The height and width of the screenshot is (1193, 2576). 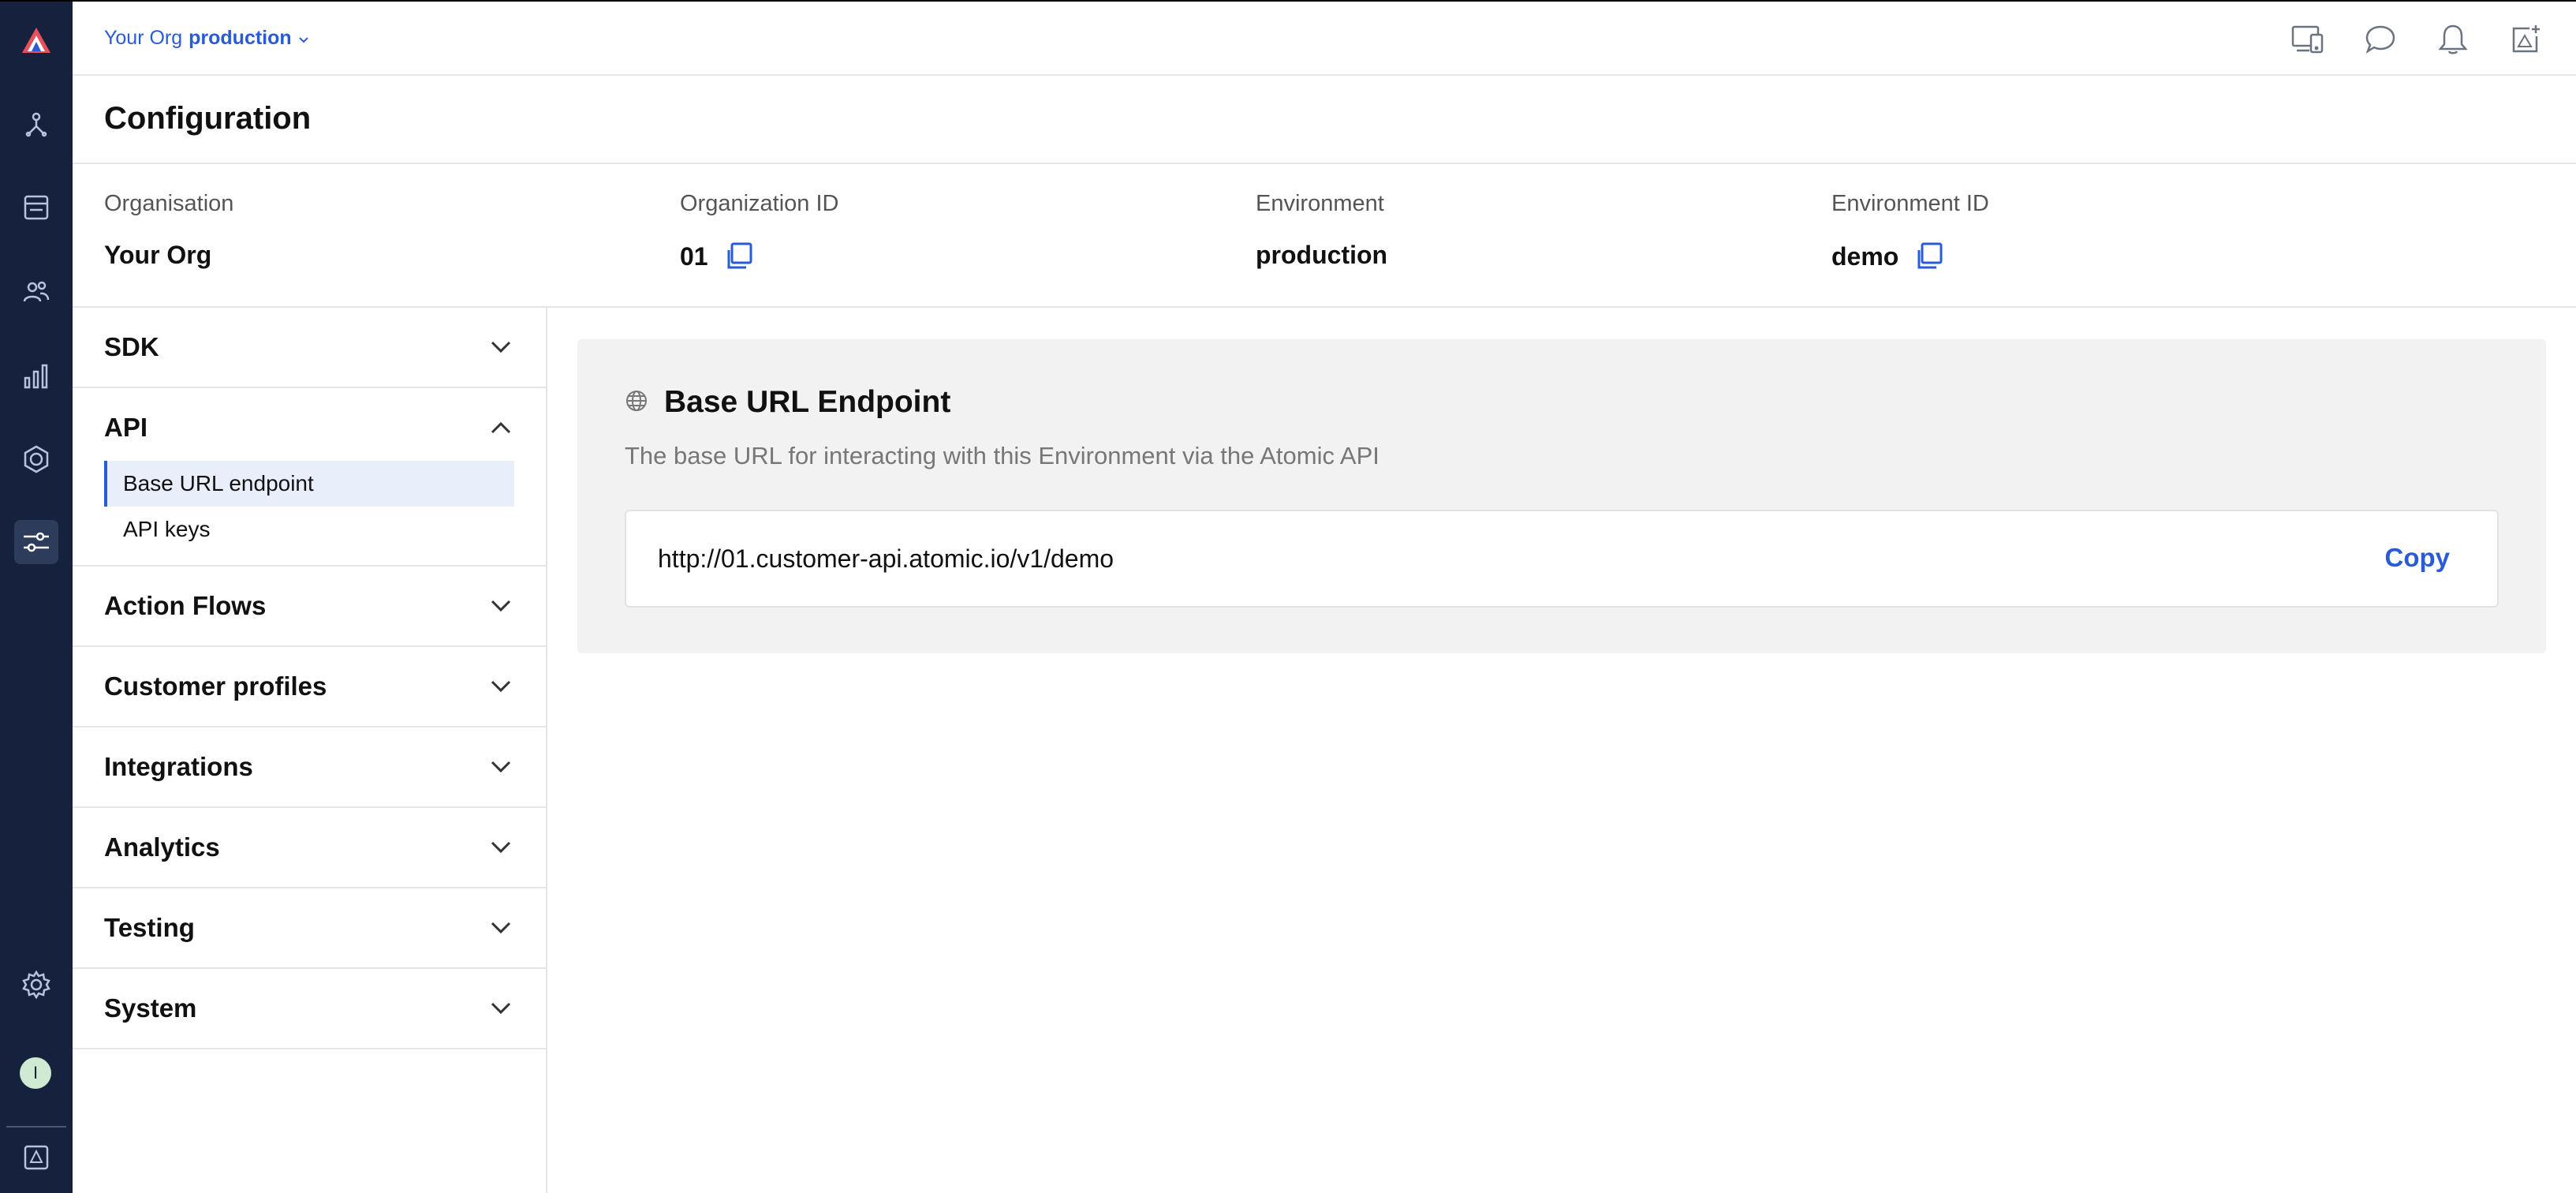 What do you see at coordinates (143, 38) in the screenshot?
I see `org-name: Your Org` at bounding box center [143, 38].